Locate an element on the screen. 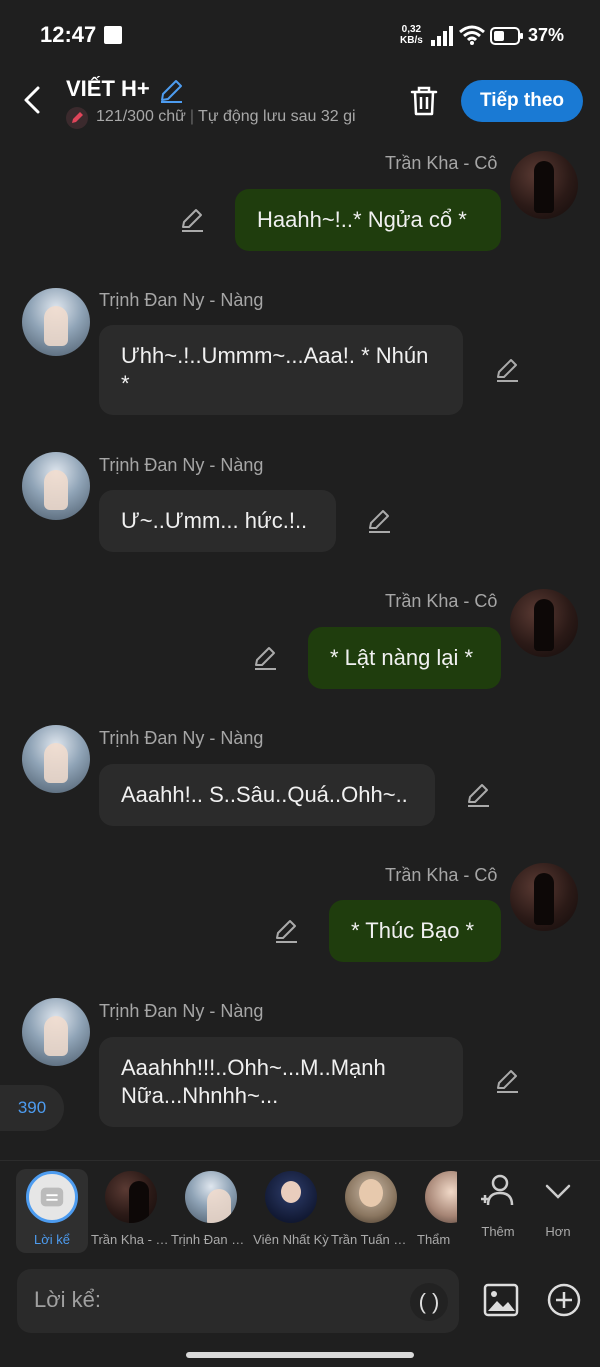  notification-icon is located at coordinates (113, 35).